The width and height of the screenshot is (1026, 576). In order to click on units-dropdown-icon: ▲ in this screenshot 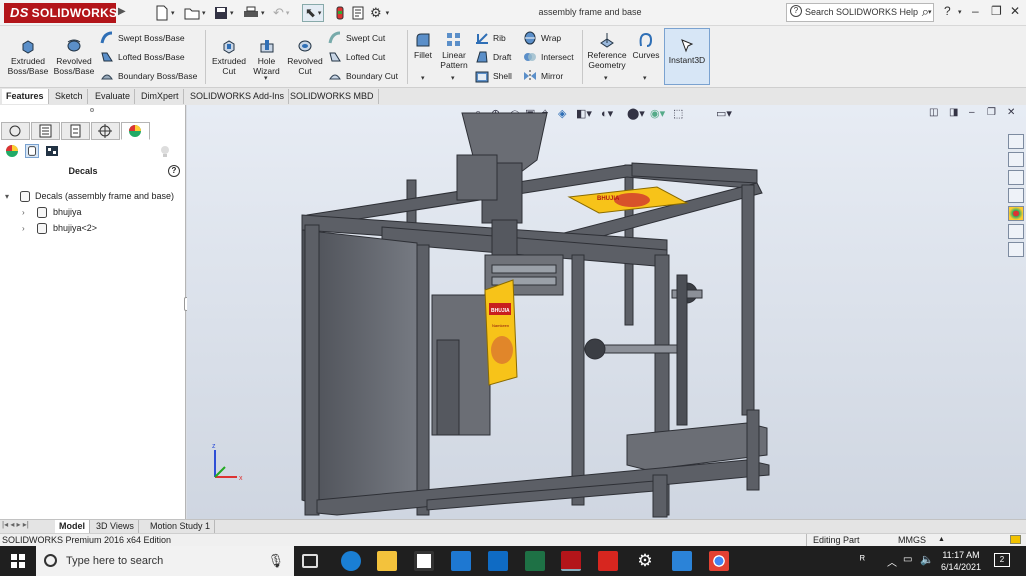, I will do `click(941, 540)`.